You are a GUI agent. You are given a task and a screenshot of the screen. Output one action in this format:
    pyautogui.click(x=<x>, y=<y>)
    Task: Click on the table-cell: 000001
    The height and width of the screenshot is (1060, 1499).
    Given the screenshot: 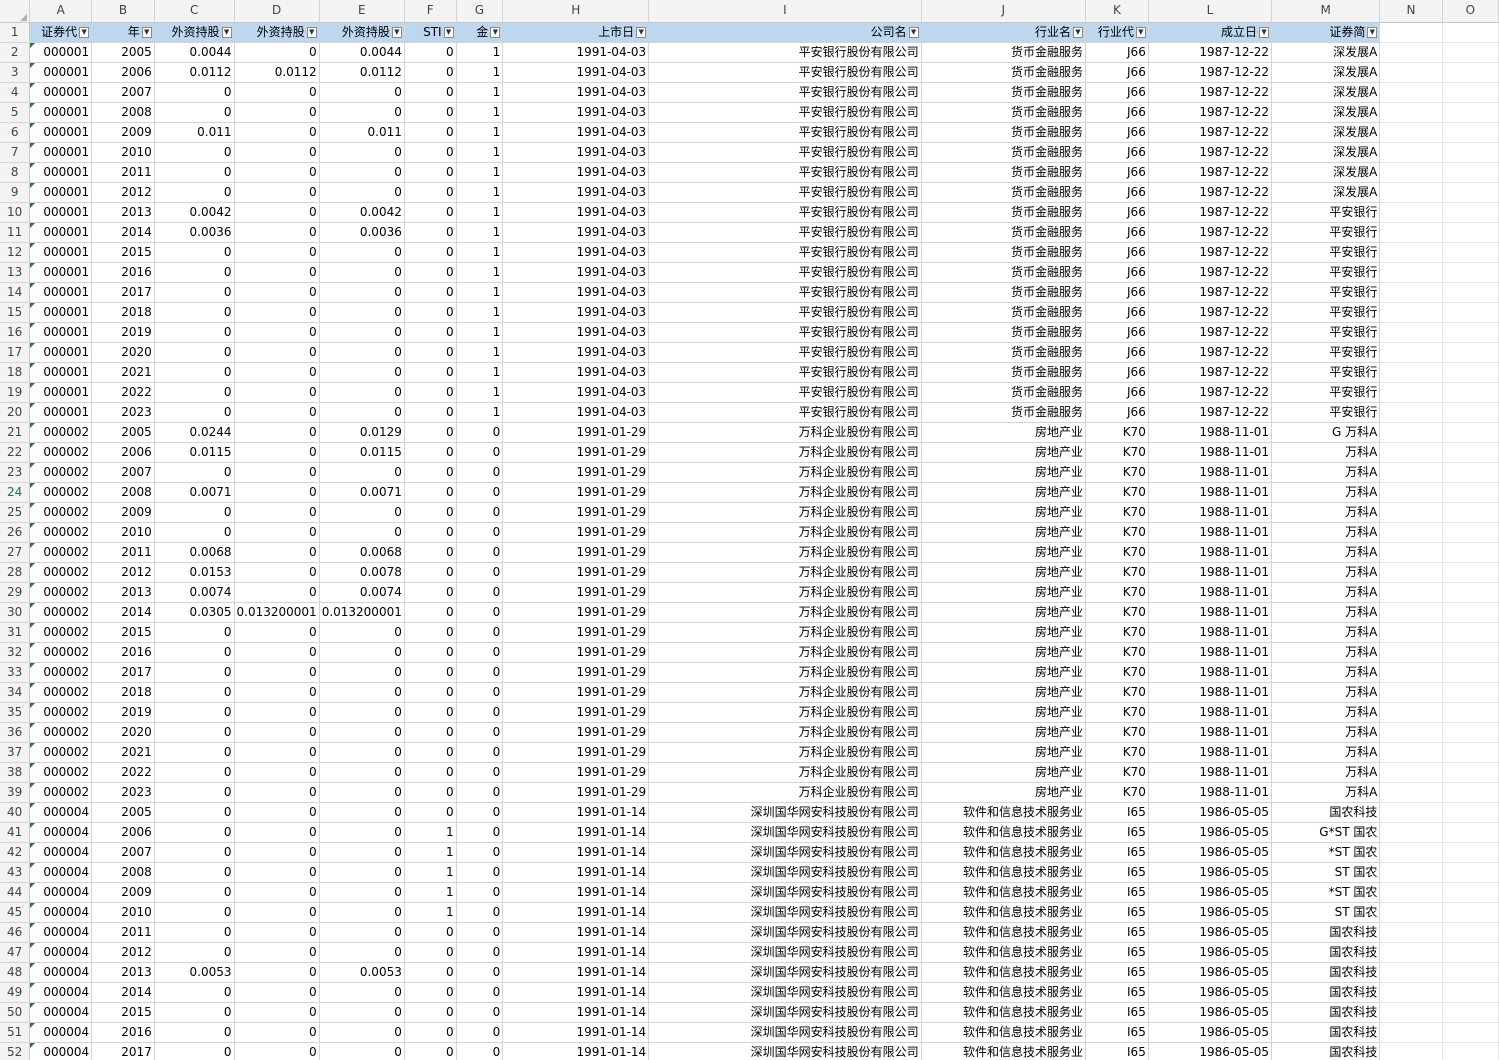 What is the action you would take?
    pyautogui.click(x=61, y=392)
    